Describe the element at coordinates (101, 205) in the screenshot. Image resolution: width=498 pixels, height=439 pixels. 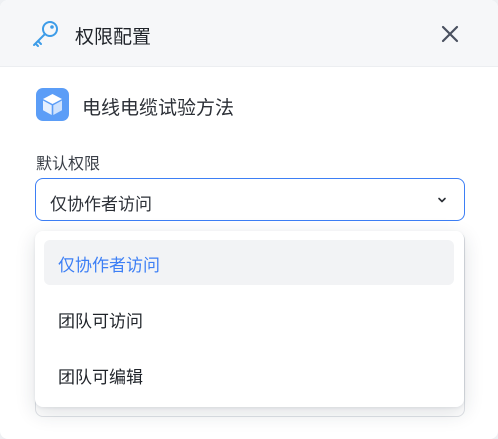
I see `permission-select-value: 仅协作者访问` at that location.